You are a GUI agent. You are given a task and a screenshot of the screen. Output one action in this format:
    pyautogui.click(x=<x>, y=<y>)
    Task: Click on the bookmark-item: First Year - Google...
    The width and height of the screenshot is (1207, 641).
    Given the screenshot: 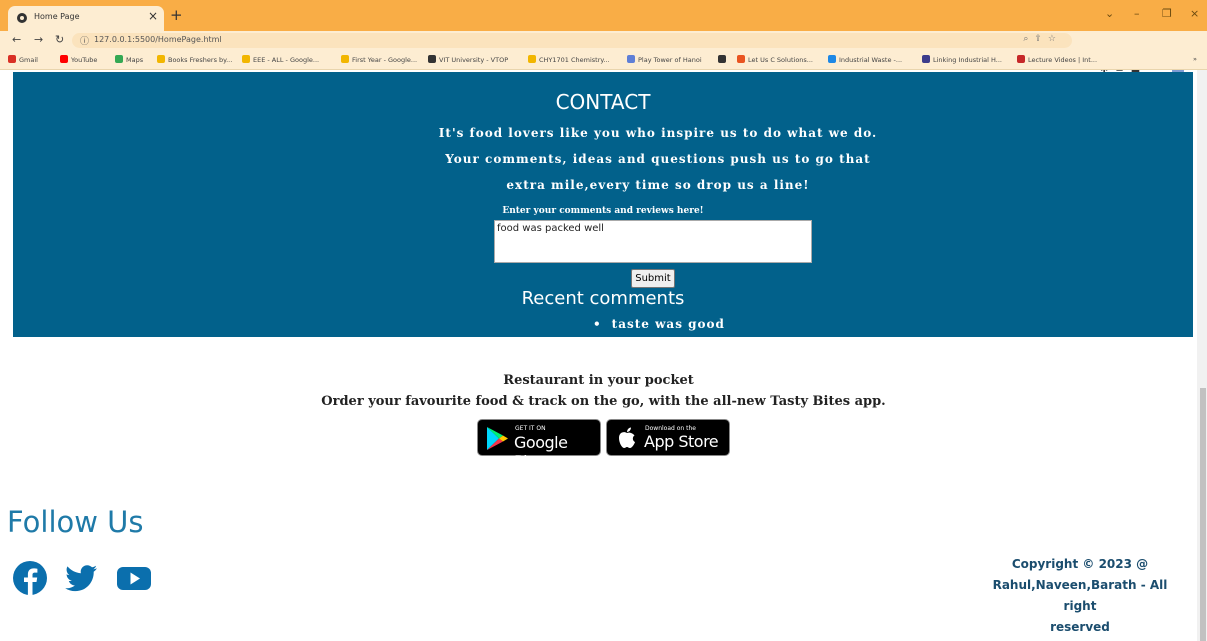 What is the action you would take?
    pyautogui.click(x=379, y=59)
    